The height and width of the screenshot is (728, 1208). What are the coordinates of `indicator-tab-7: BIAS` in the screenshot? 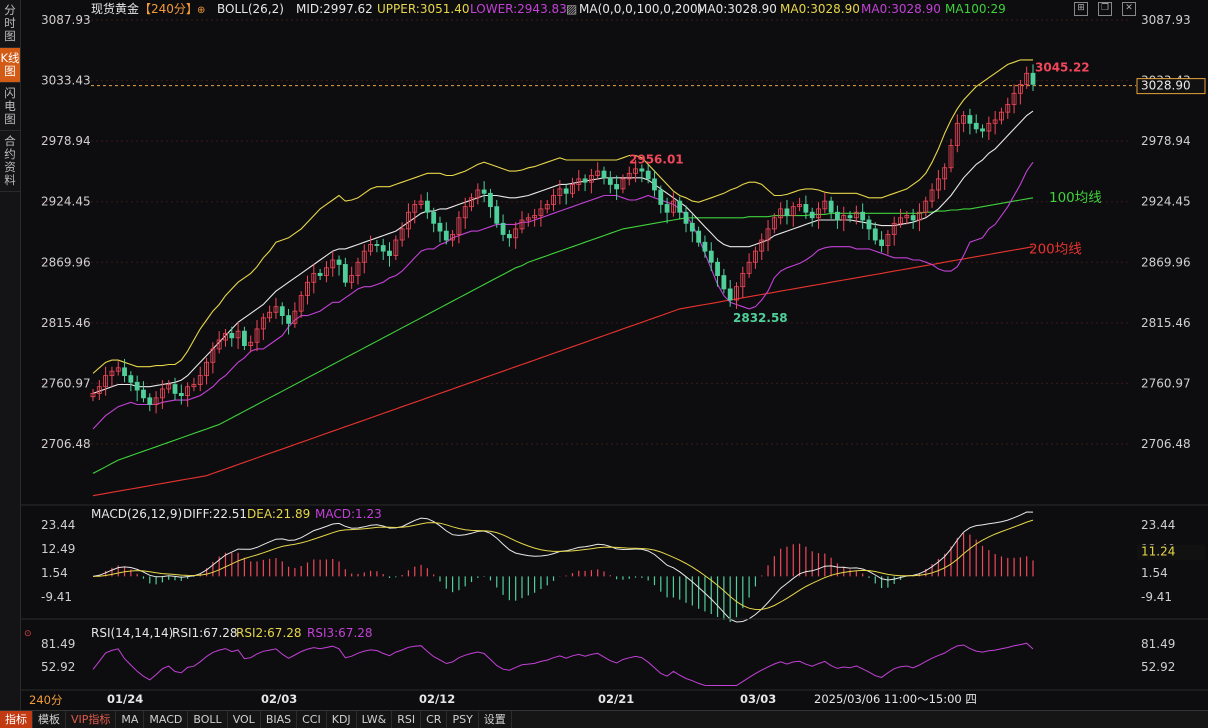 It's located at (279, 719).